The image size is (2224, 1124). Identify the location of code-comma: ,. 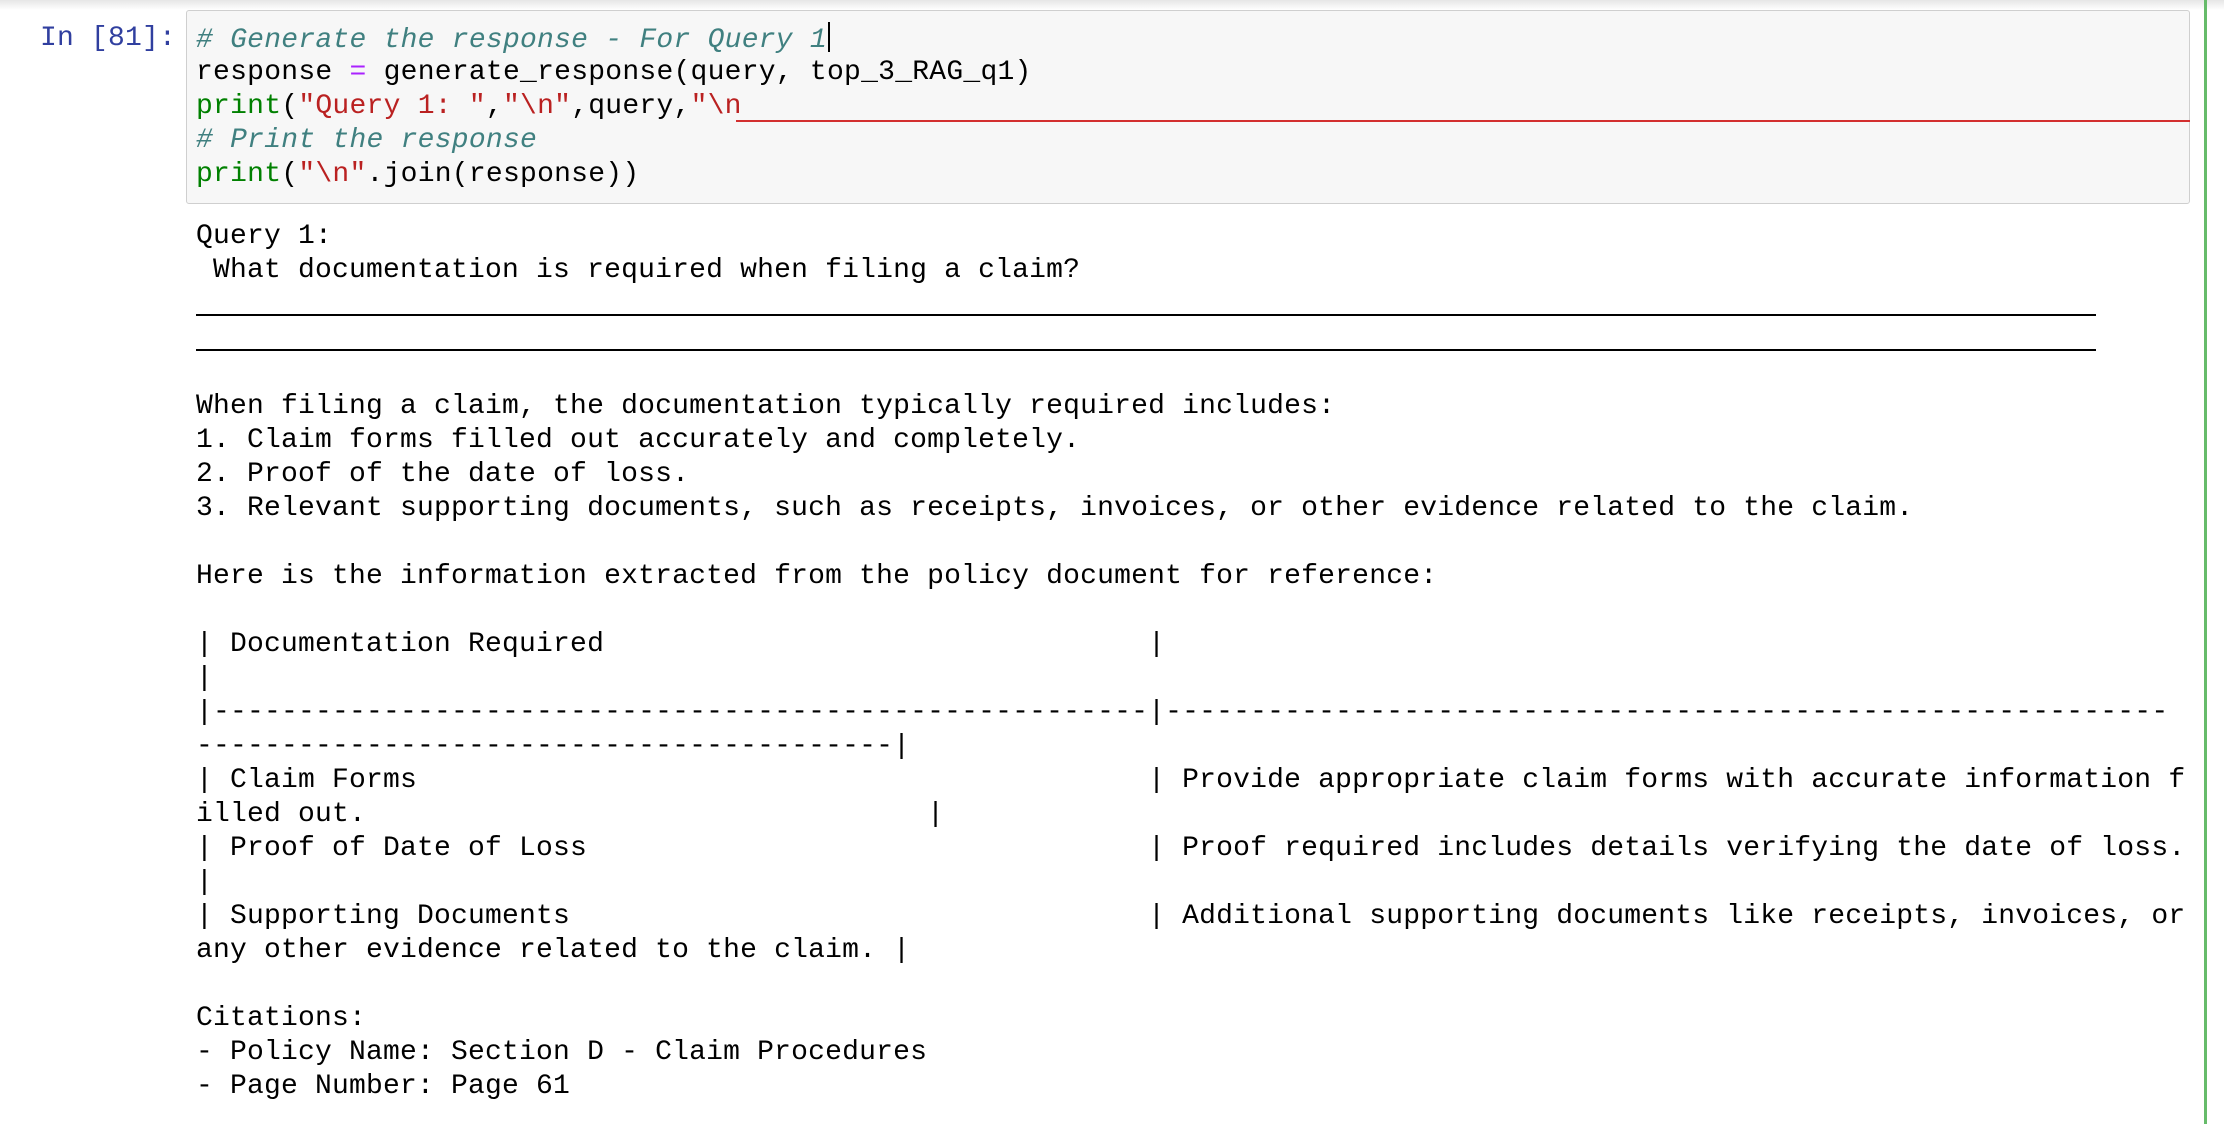
(494, 106).